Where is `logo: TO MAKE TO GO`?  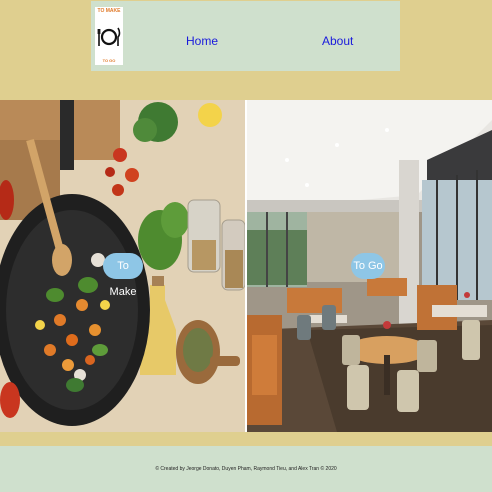 logo: TO MAKE TO GO is located at coordinates (109, 36).